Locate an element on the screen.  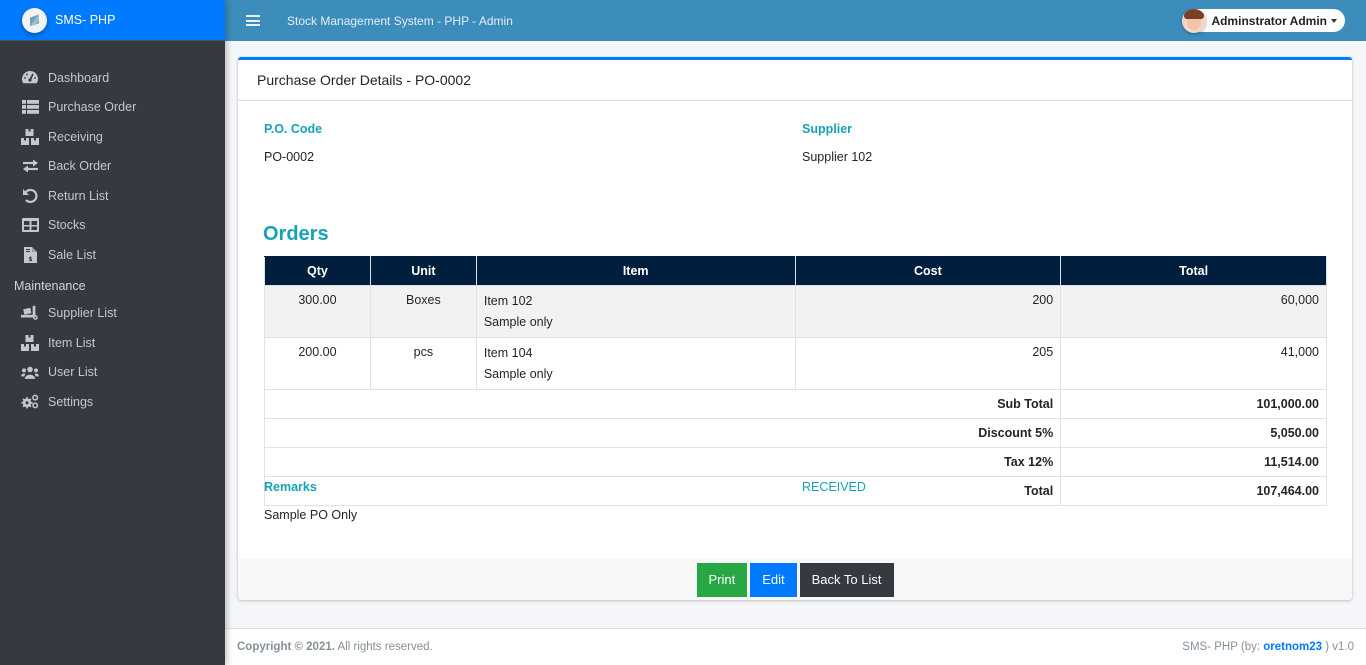
sidebar-item-supplier-list: Supplier List is located at coordinates (112, 314).